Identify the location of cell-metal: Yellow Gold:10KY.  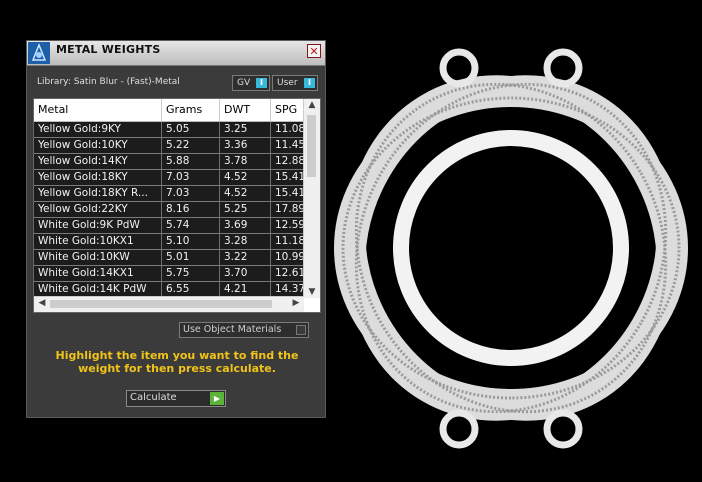
(98, 145).